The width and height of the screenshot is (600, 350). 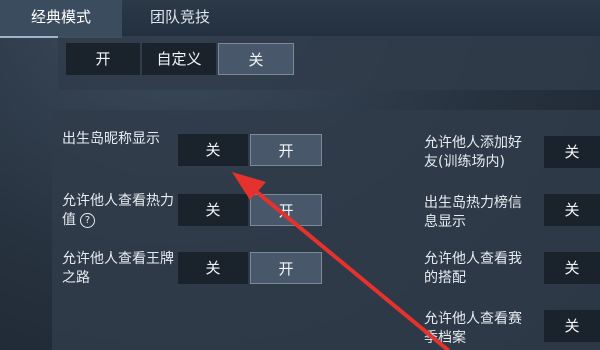 What do you see at coordinates (286, 210) in the screenshot?
I see `heat-value-on-button: 开` at bounding box center [286, 210].